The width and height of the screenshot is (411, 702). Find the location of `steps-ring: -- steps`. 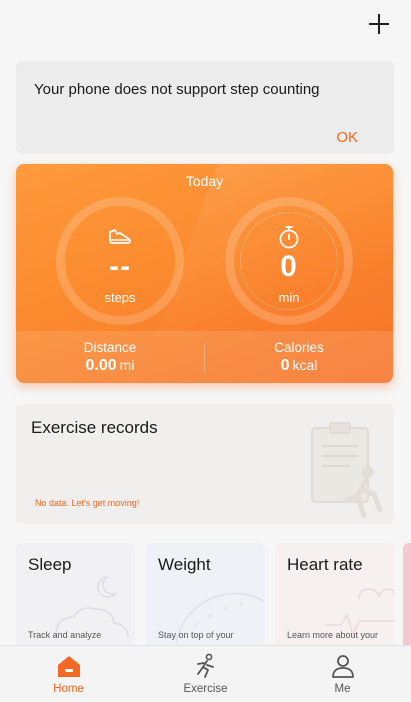

steps-ring: -- steps is located at coordinates (120, 261).